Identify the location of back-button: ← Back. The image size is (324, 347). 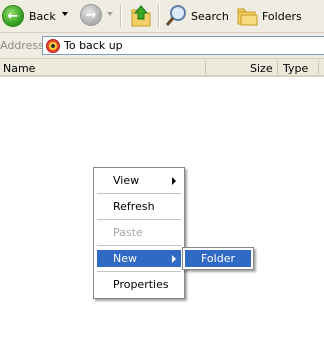
(29, 16).